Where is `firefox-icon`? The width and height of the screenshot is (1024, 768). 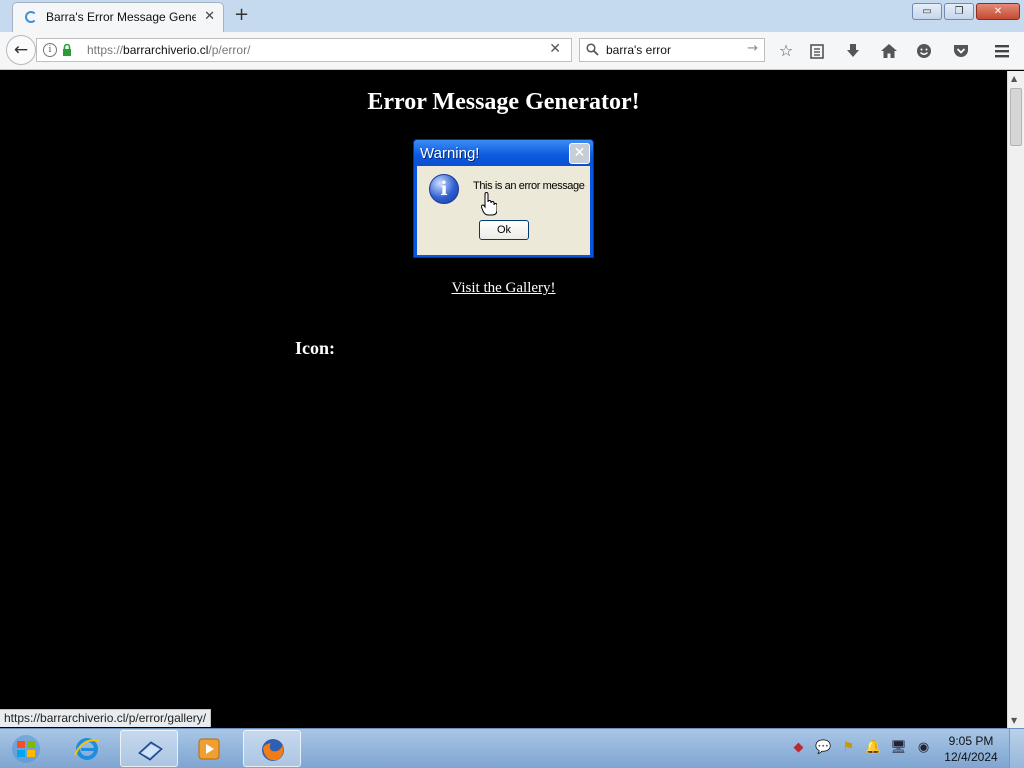 firefox-icon is located at coordinates (273, 750).